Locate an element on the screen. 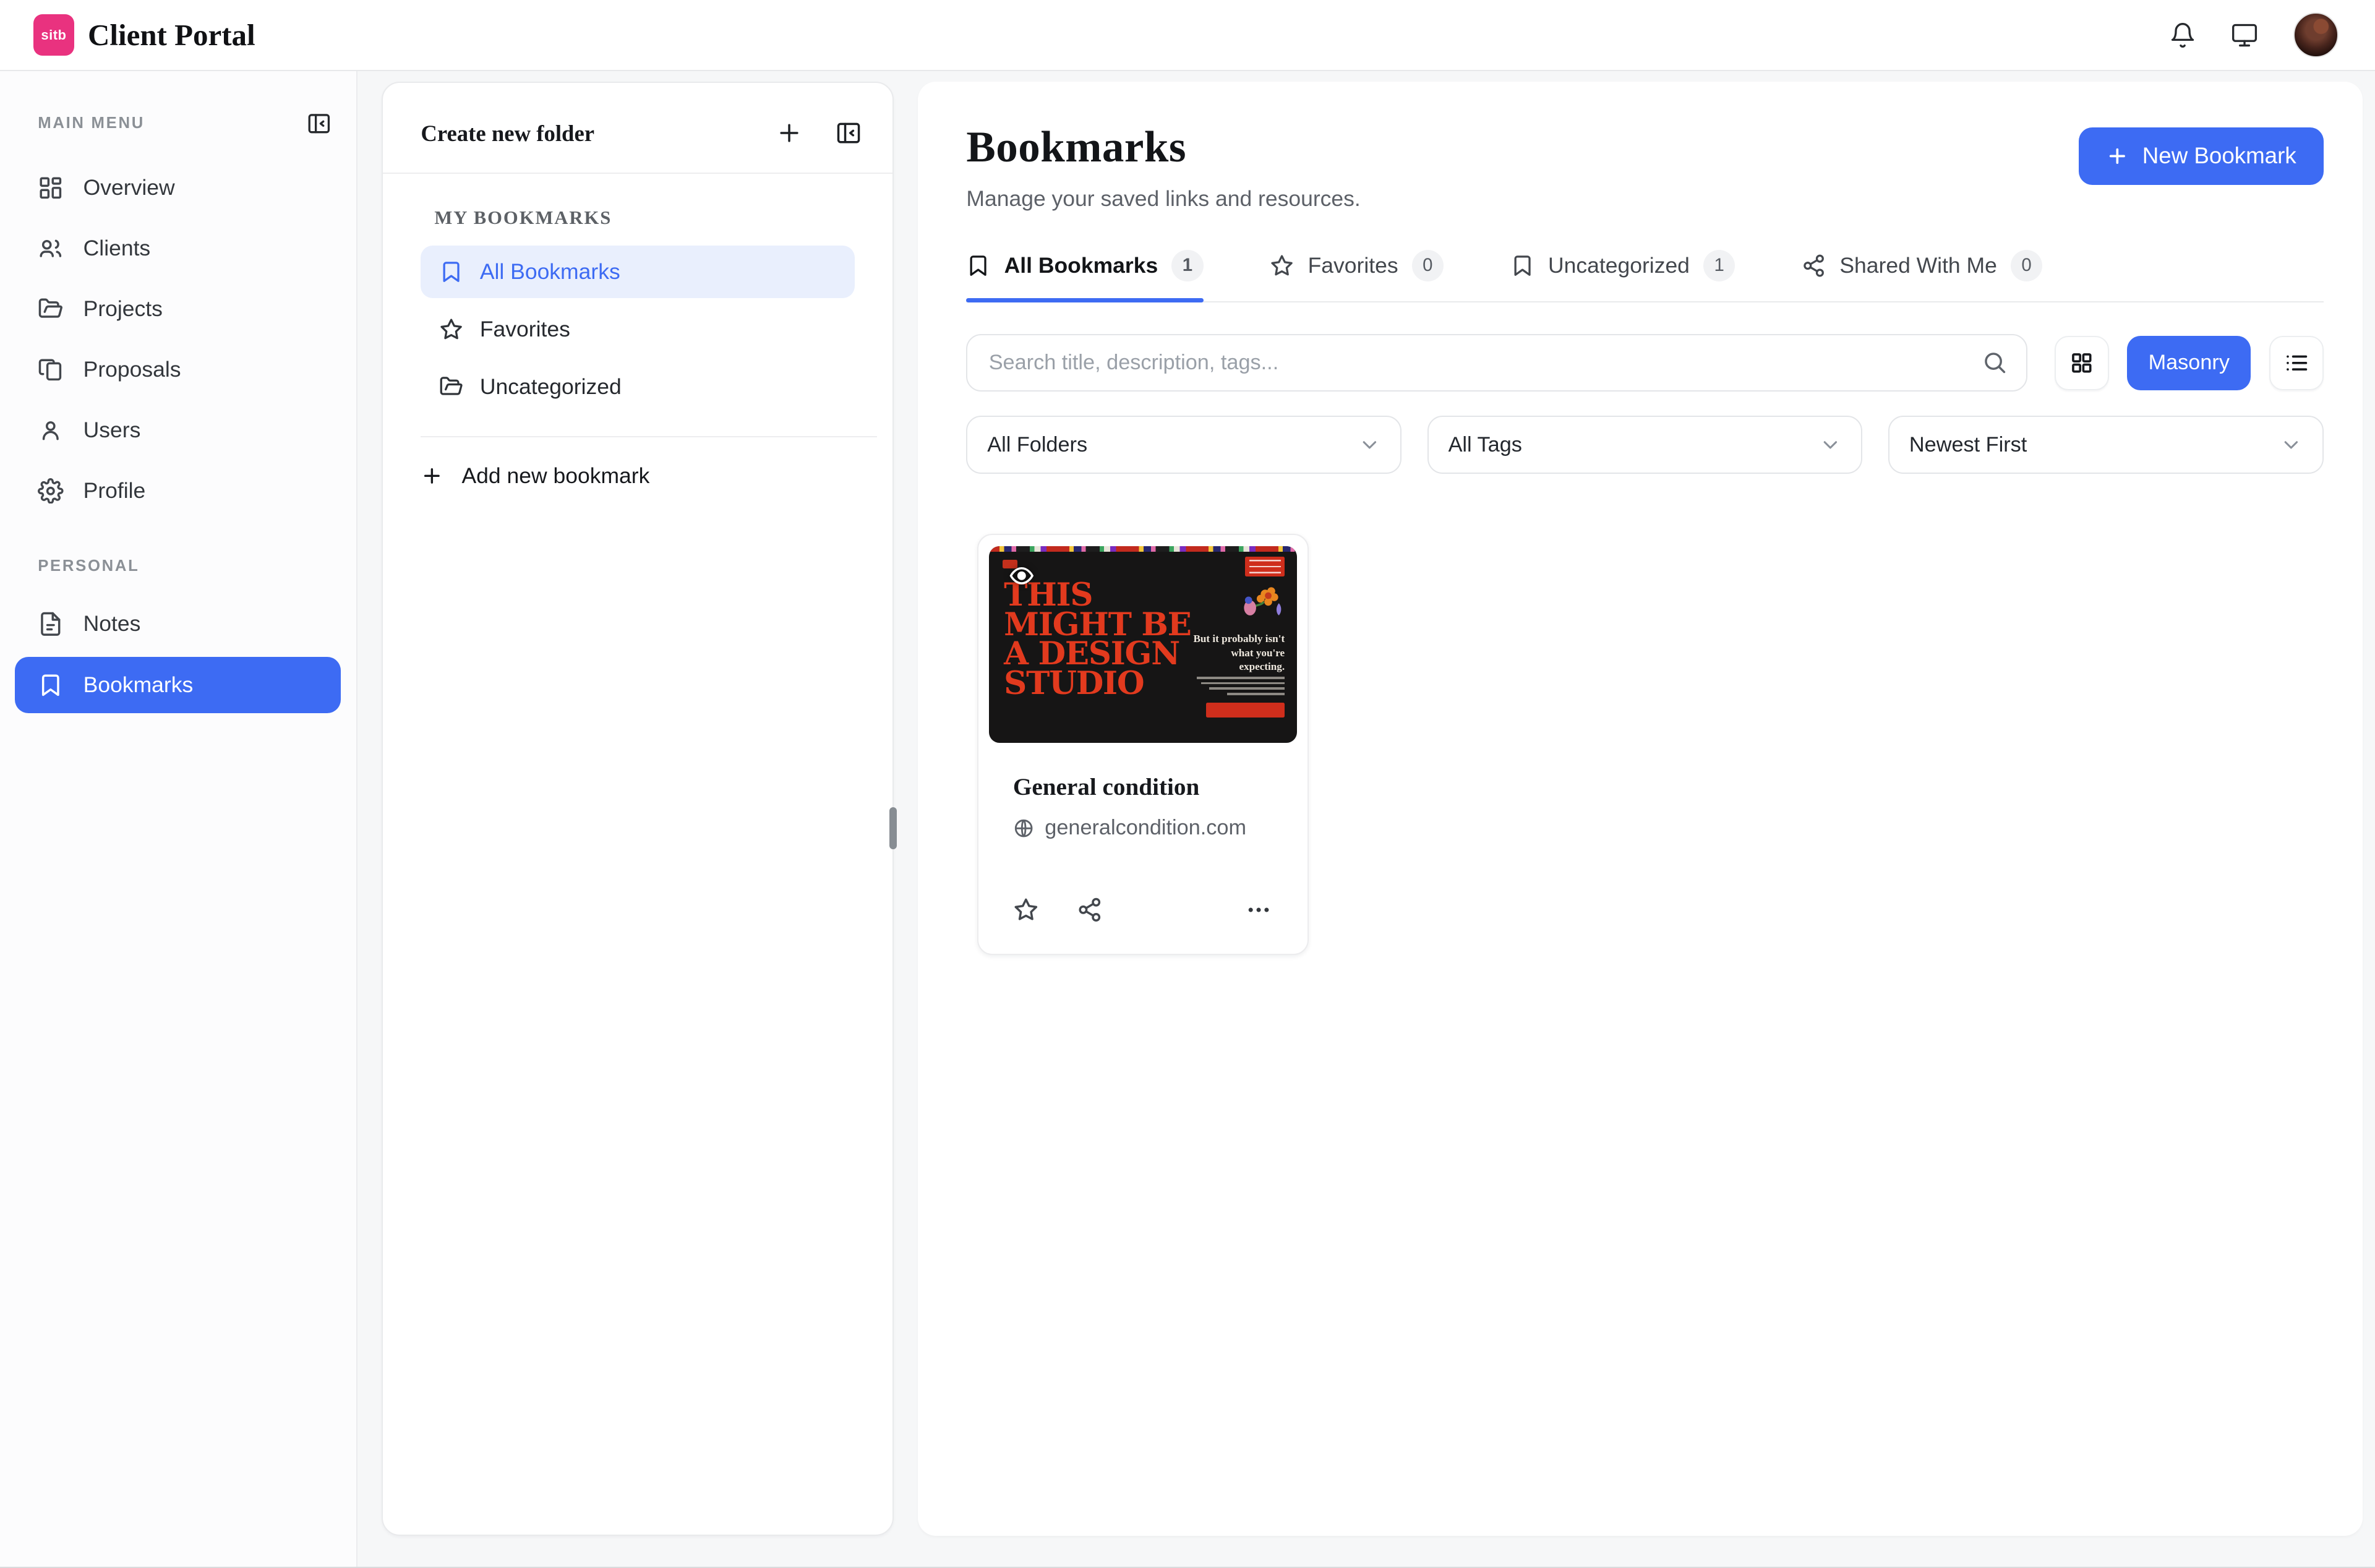  display-icon is located at coordinates (2244, 36).